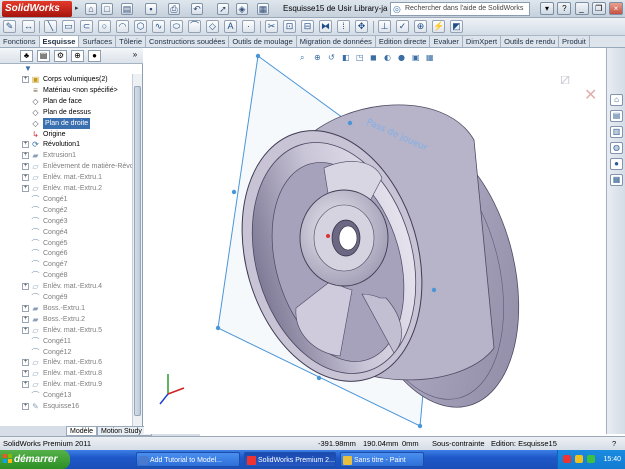 The image size is (625, 469). What do you see at coordinates (66, 232) in the screenshot?
I see `feature-tree-item: ⌒ Congé4` at bounding box center [66, 232].